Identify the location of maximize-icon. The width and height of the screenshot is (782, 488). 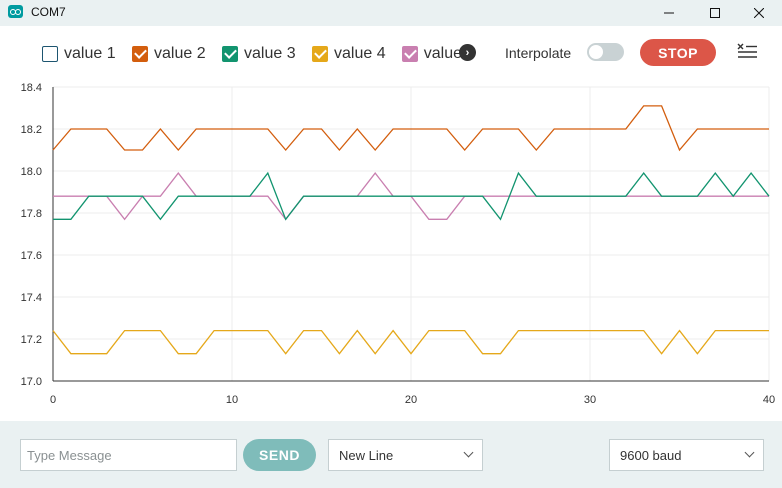
(715, 13).